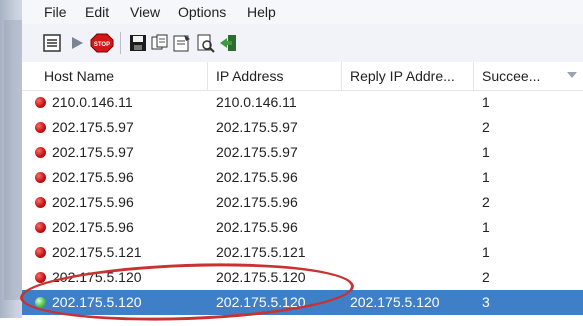  What do you see at coordinates (122, 76) in the screenshot?
I see `column-host-name: Host Name` at bounding box center [122, 76].